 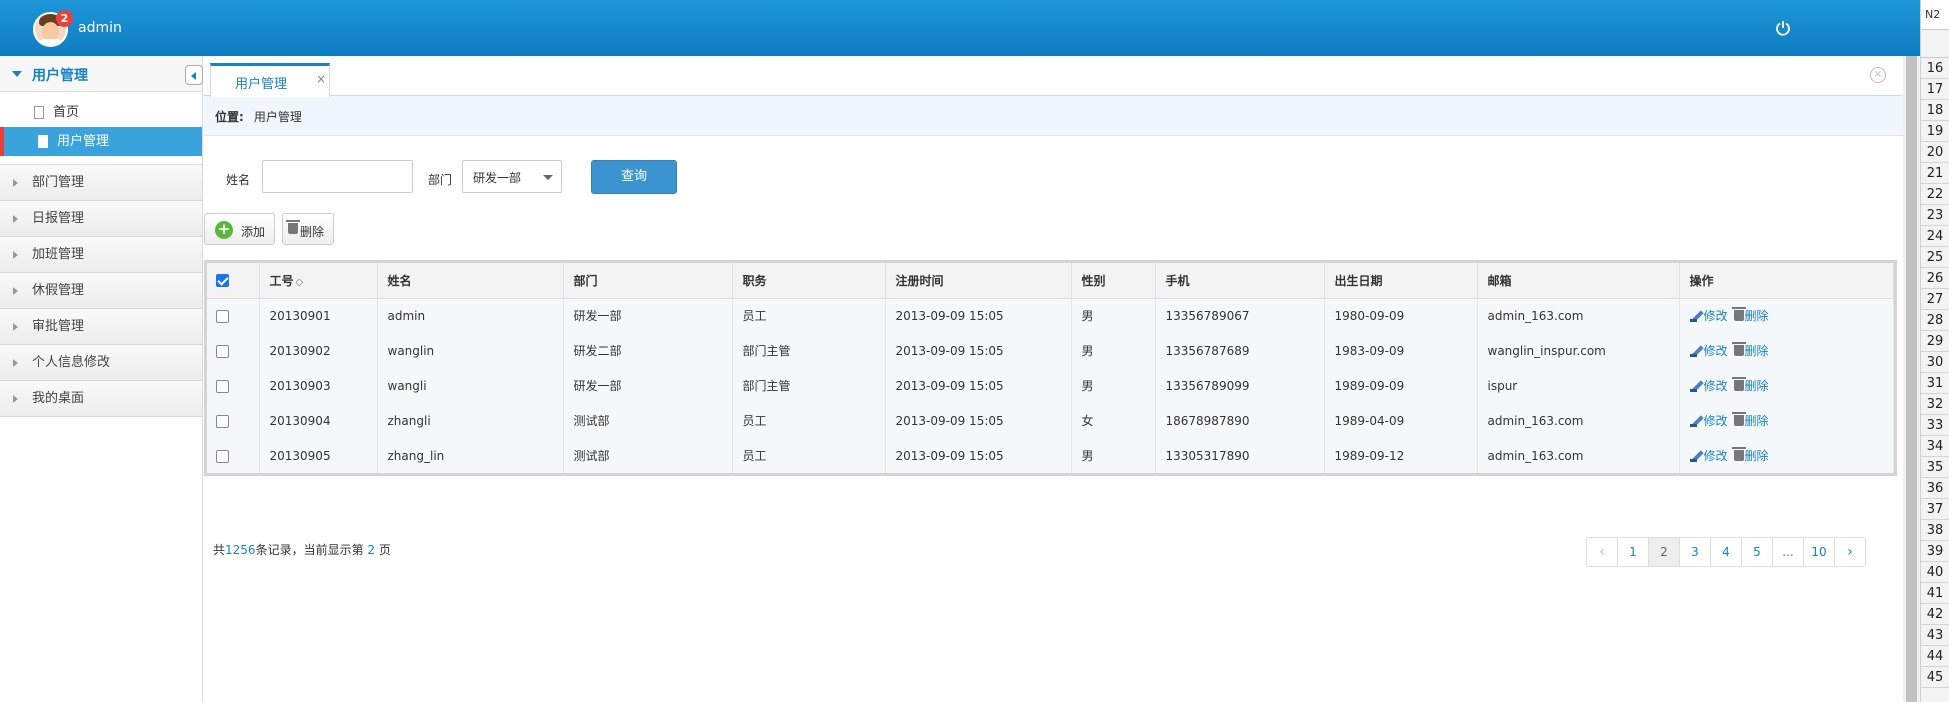 I want to click on add-button: + 添加, so click(x=239, y=229).